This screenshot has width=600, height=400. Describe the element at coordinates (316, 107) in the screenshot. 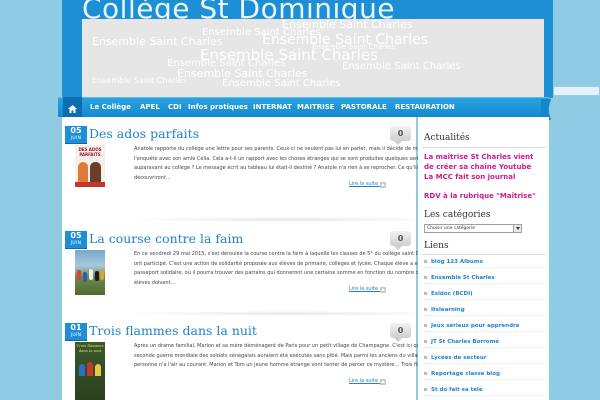

I see `nav-item-maitrise: MAITRISE` at that location.